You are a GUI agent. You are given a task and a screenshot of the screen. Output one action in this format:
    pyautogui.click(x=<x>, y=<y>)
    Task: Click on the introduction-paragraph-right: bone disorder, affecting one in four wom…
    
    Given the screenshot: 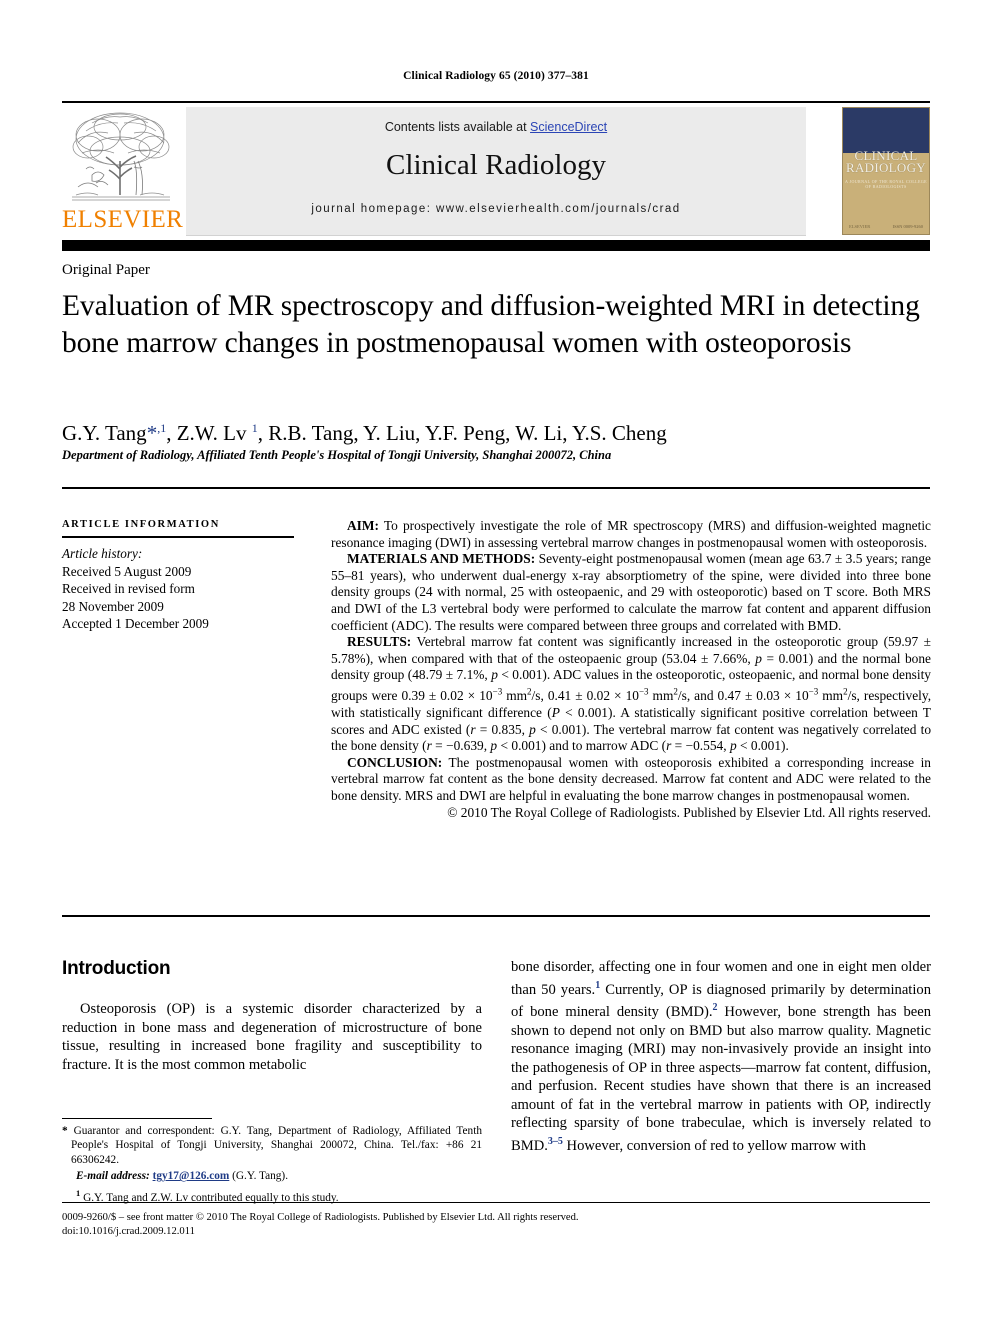 What is the action you would take?
    pyautogui.click(x=721, y=1056)
    